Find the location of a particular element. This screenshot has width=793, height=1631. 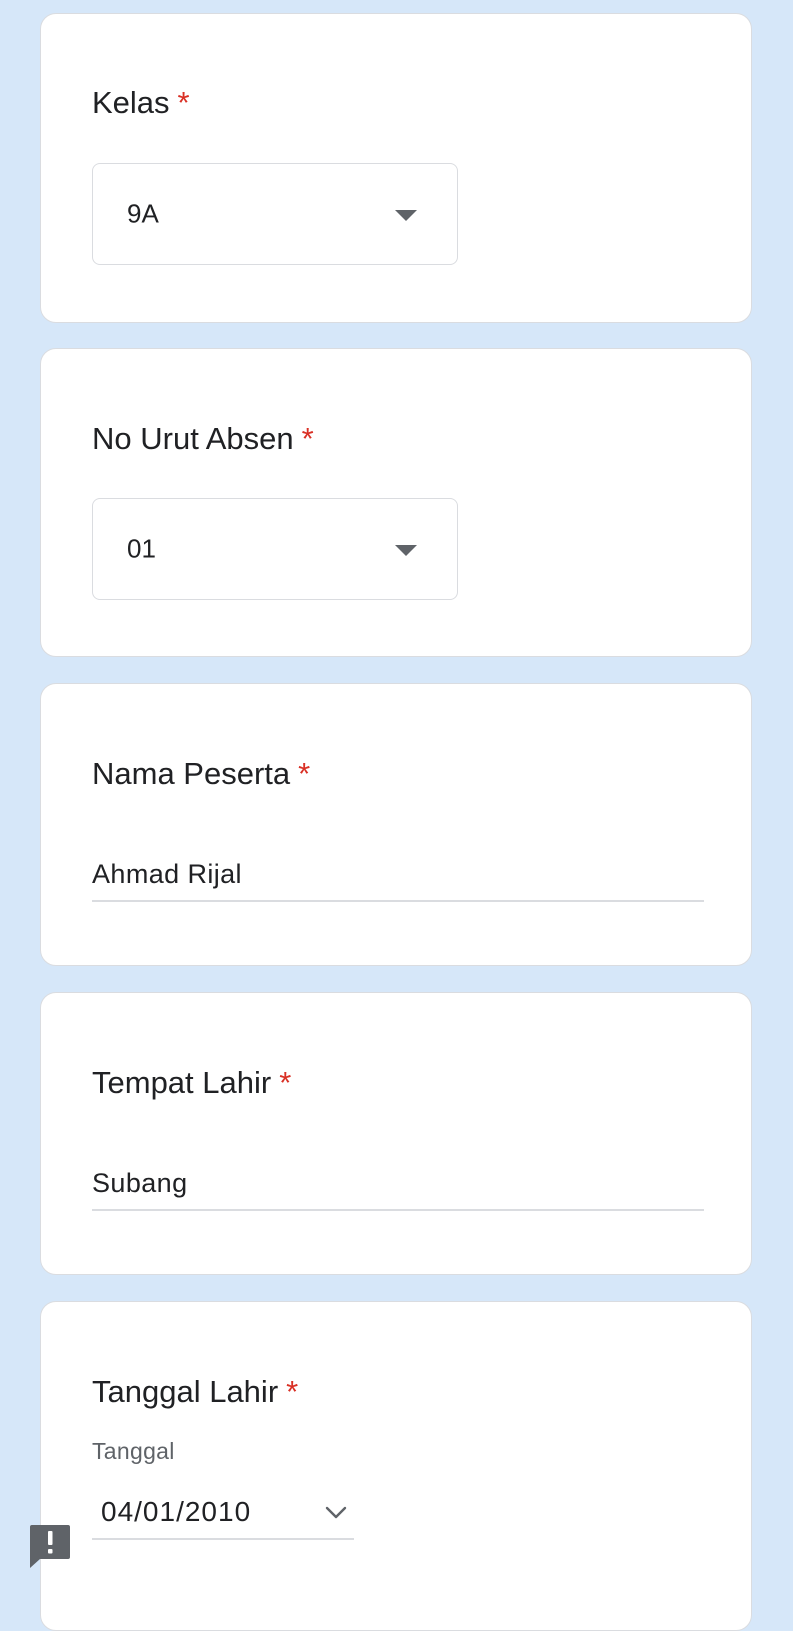

absen-selected-value: 01 is located at coordinates (141, 548).